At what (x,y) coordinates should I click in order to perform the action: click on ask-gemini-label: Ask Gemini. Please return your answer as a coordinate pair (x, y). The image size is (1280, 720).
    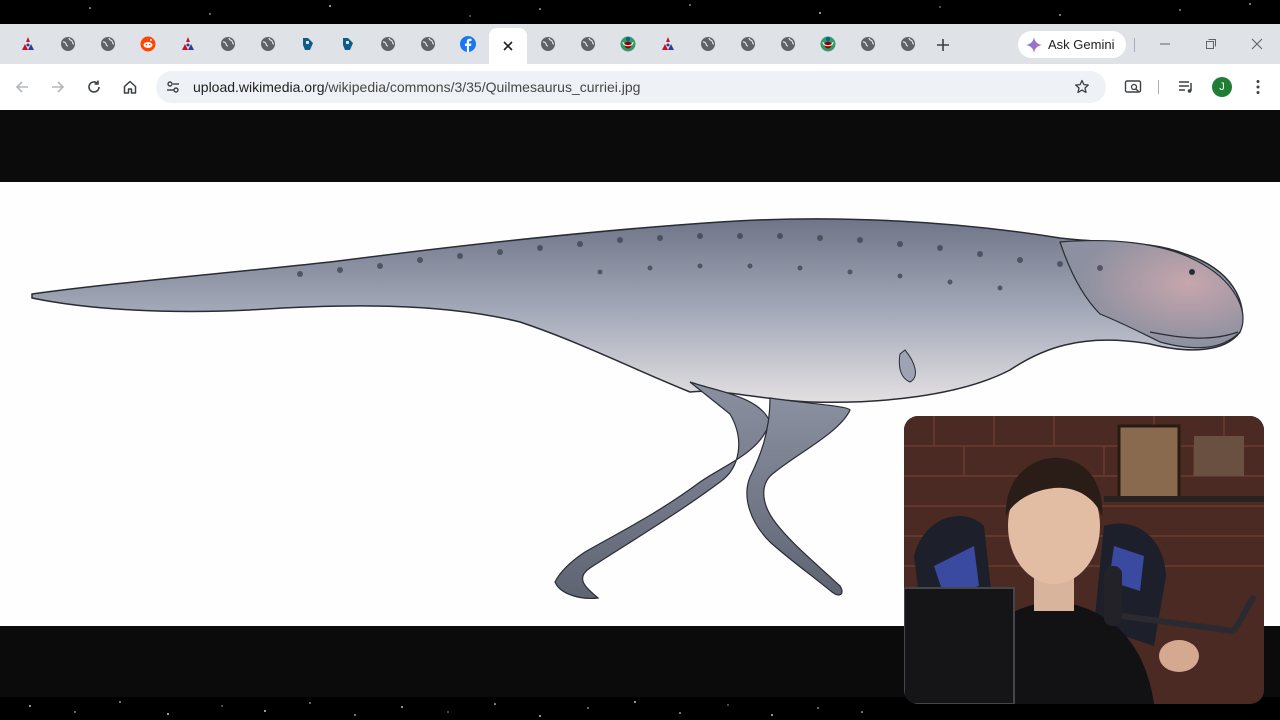
    Looking at the image, I should click on (1081, 44).